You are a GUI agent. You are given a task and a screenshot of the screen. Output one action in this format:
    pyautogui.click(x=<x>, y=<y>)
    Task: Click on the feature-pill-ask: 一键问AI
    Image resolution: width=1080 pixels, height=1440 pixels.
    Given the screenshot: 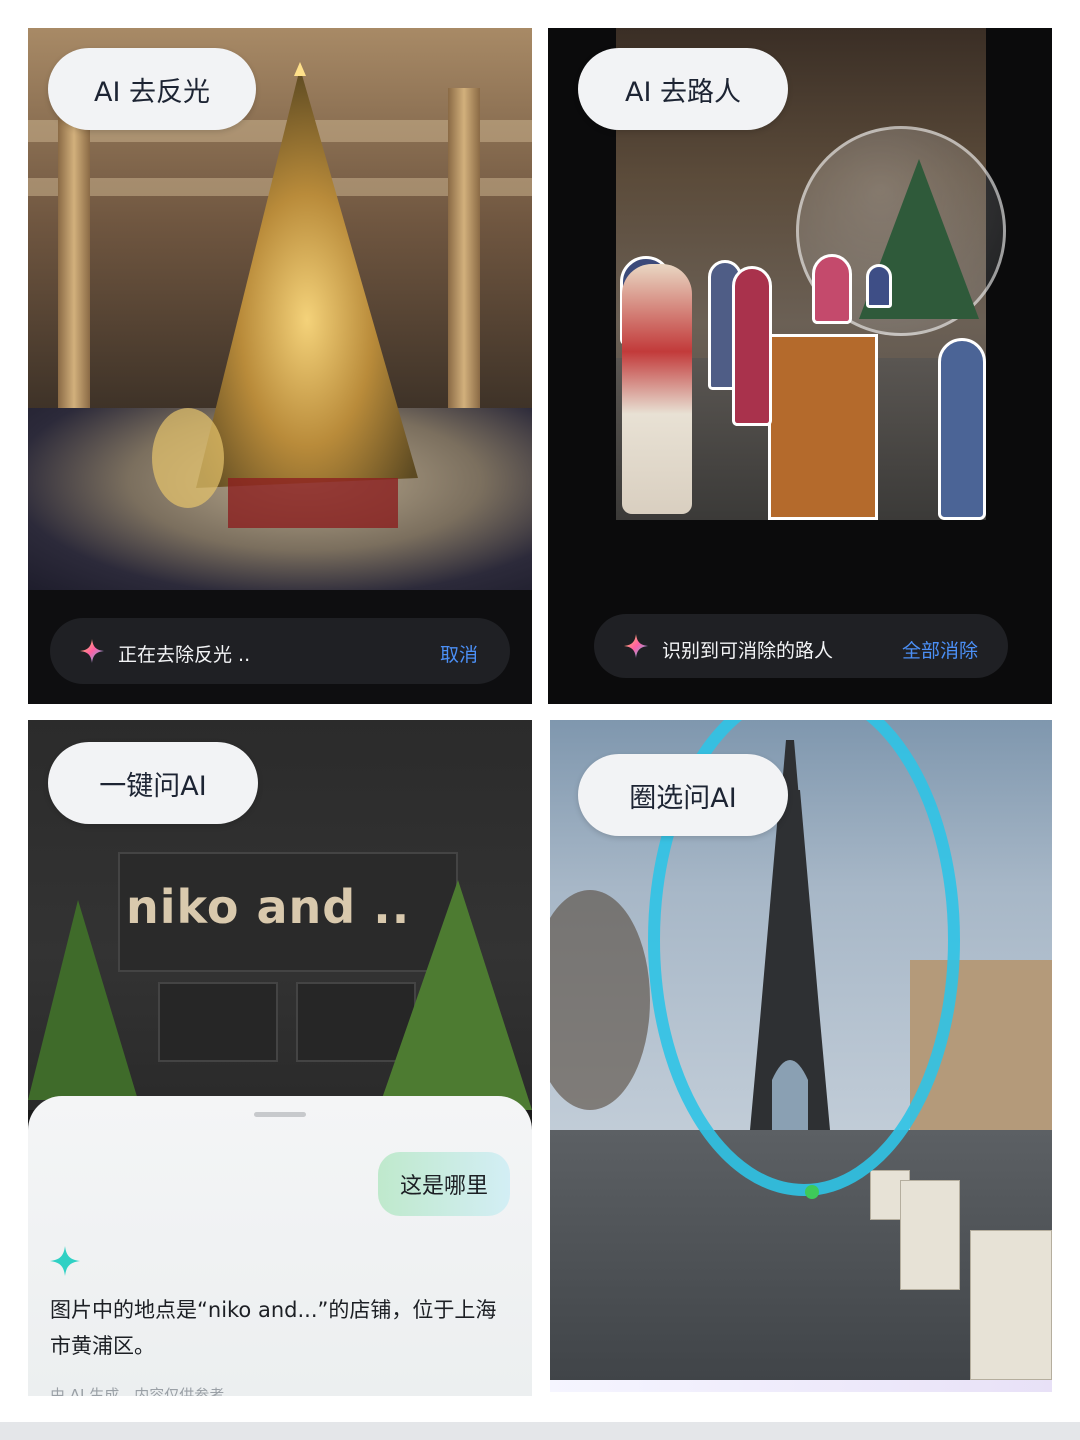 What is the action you would take?
    pyautogui.click(x=153, y=783)
    